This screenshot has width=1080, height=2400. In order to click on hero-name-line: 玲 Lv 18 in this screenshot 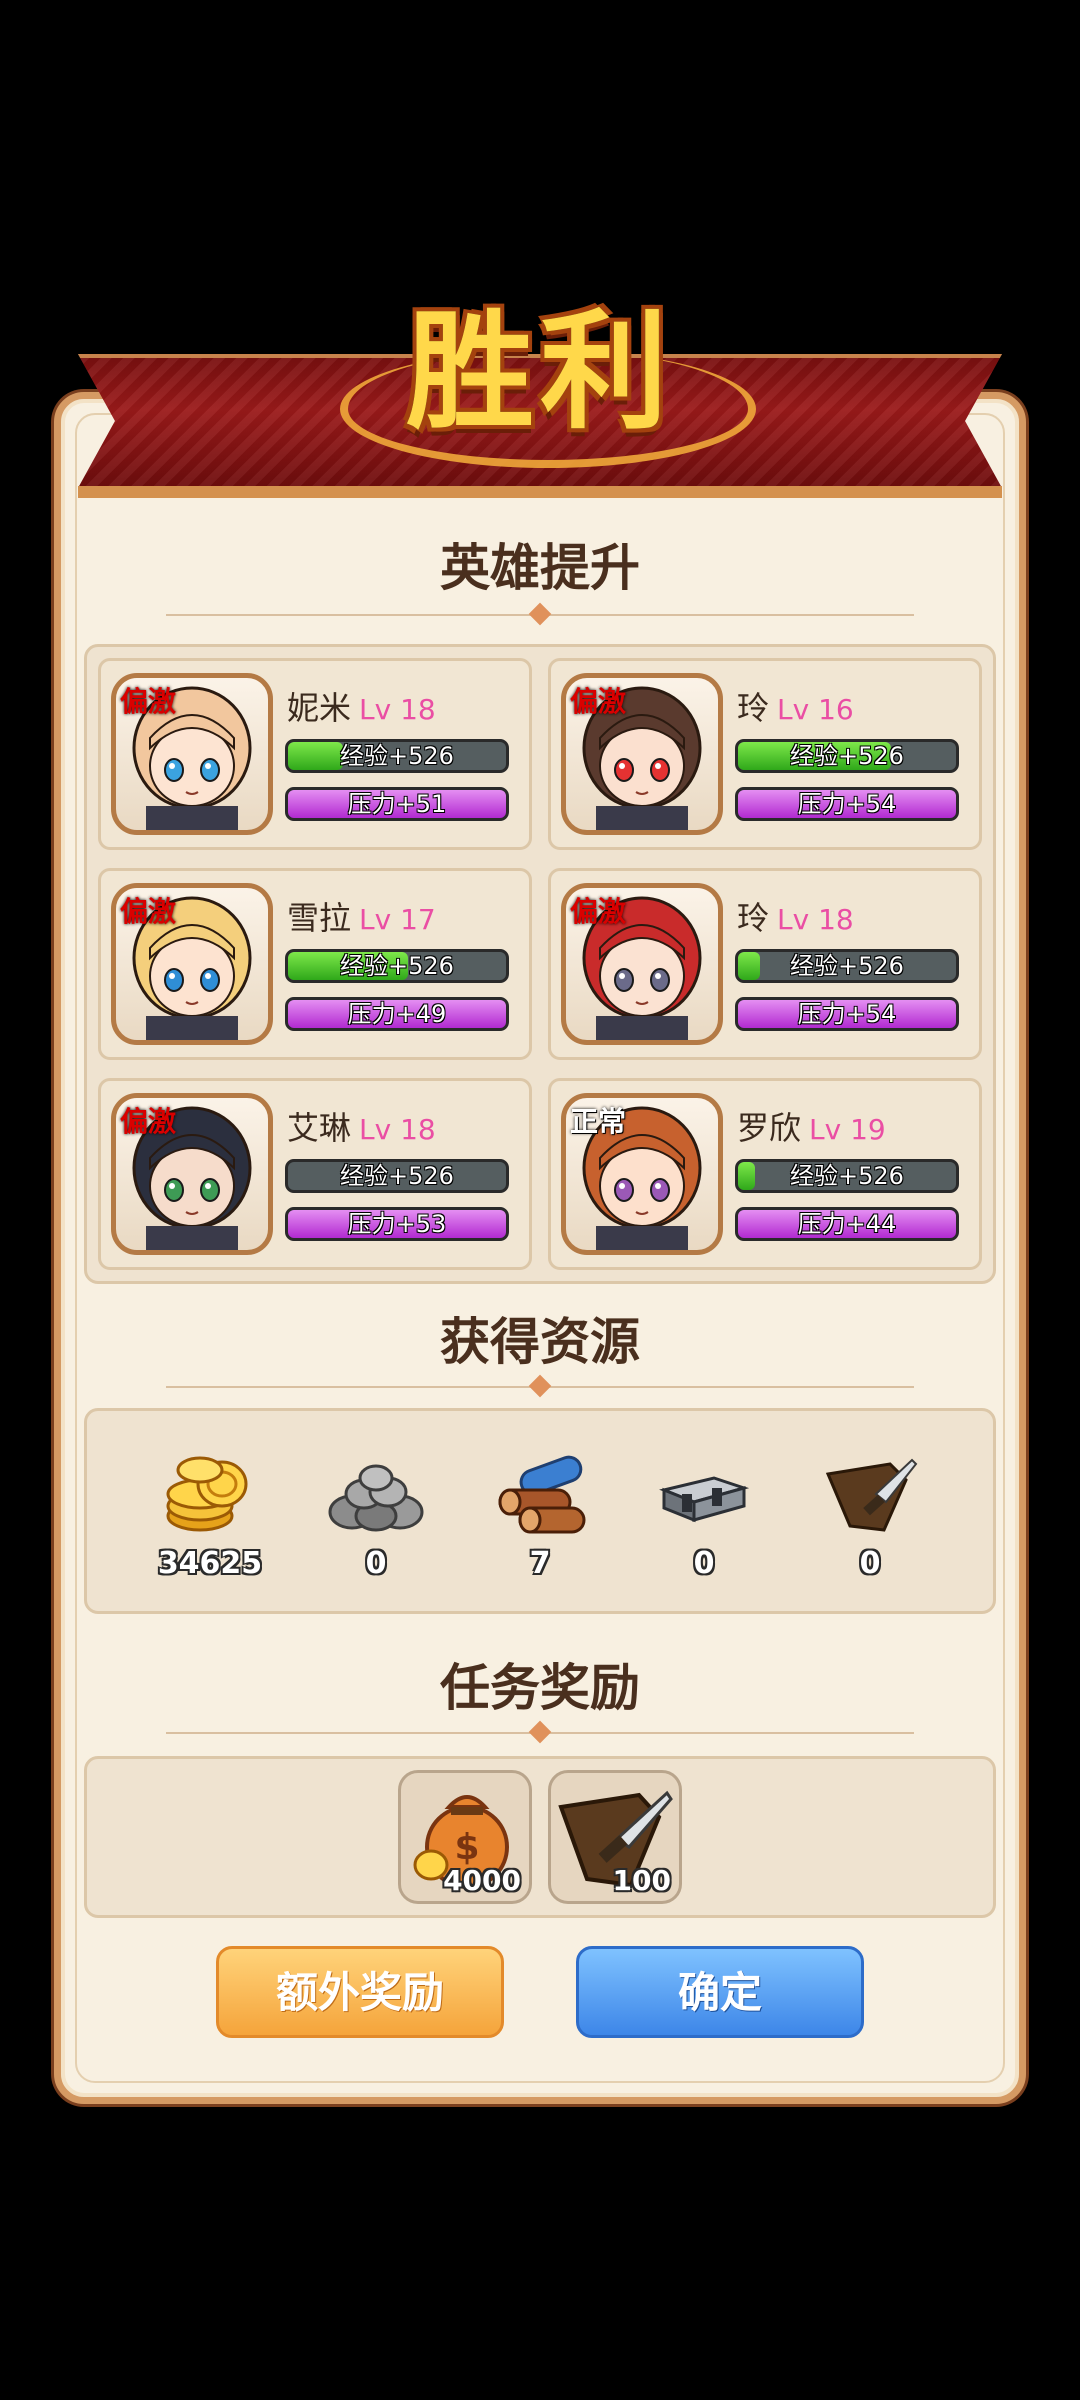, I will do `click(795, 916)`.